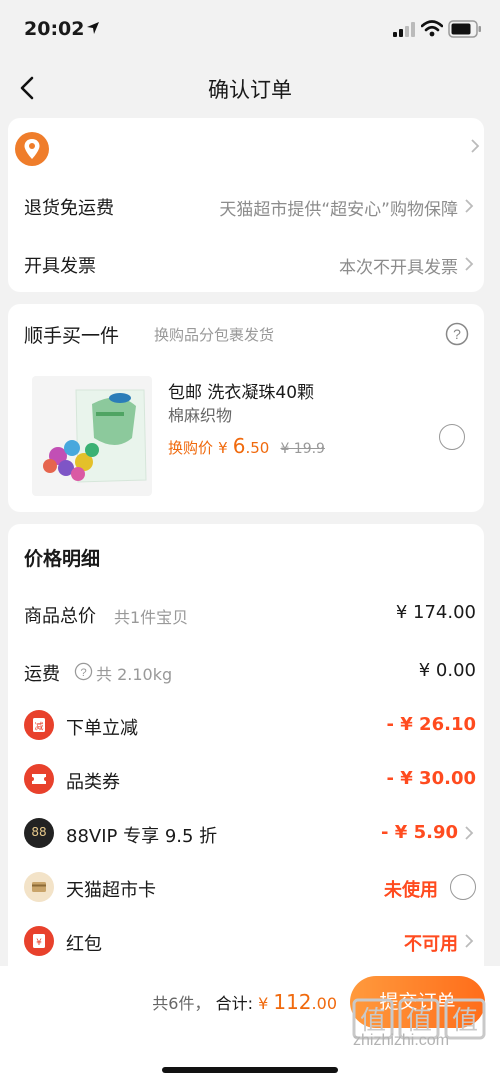 This screenshot has width=500, height=1083. What do you see at coordinates (151, 617) in the screenshot?
I see `goods-total-sub: 共1件宝贝` at bounding box center [151, 617].